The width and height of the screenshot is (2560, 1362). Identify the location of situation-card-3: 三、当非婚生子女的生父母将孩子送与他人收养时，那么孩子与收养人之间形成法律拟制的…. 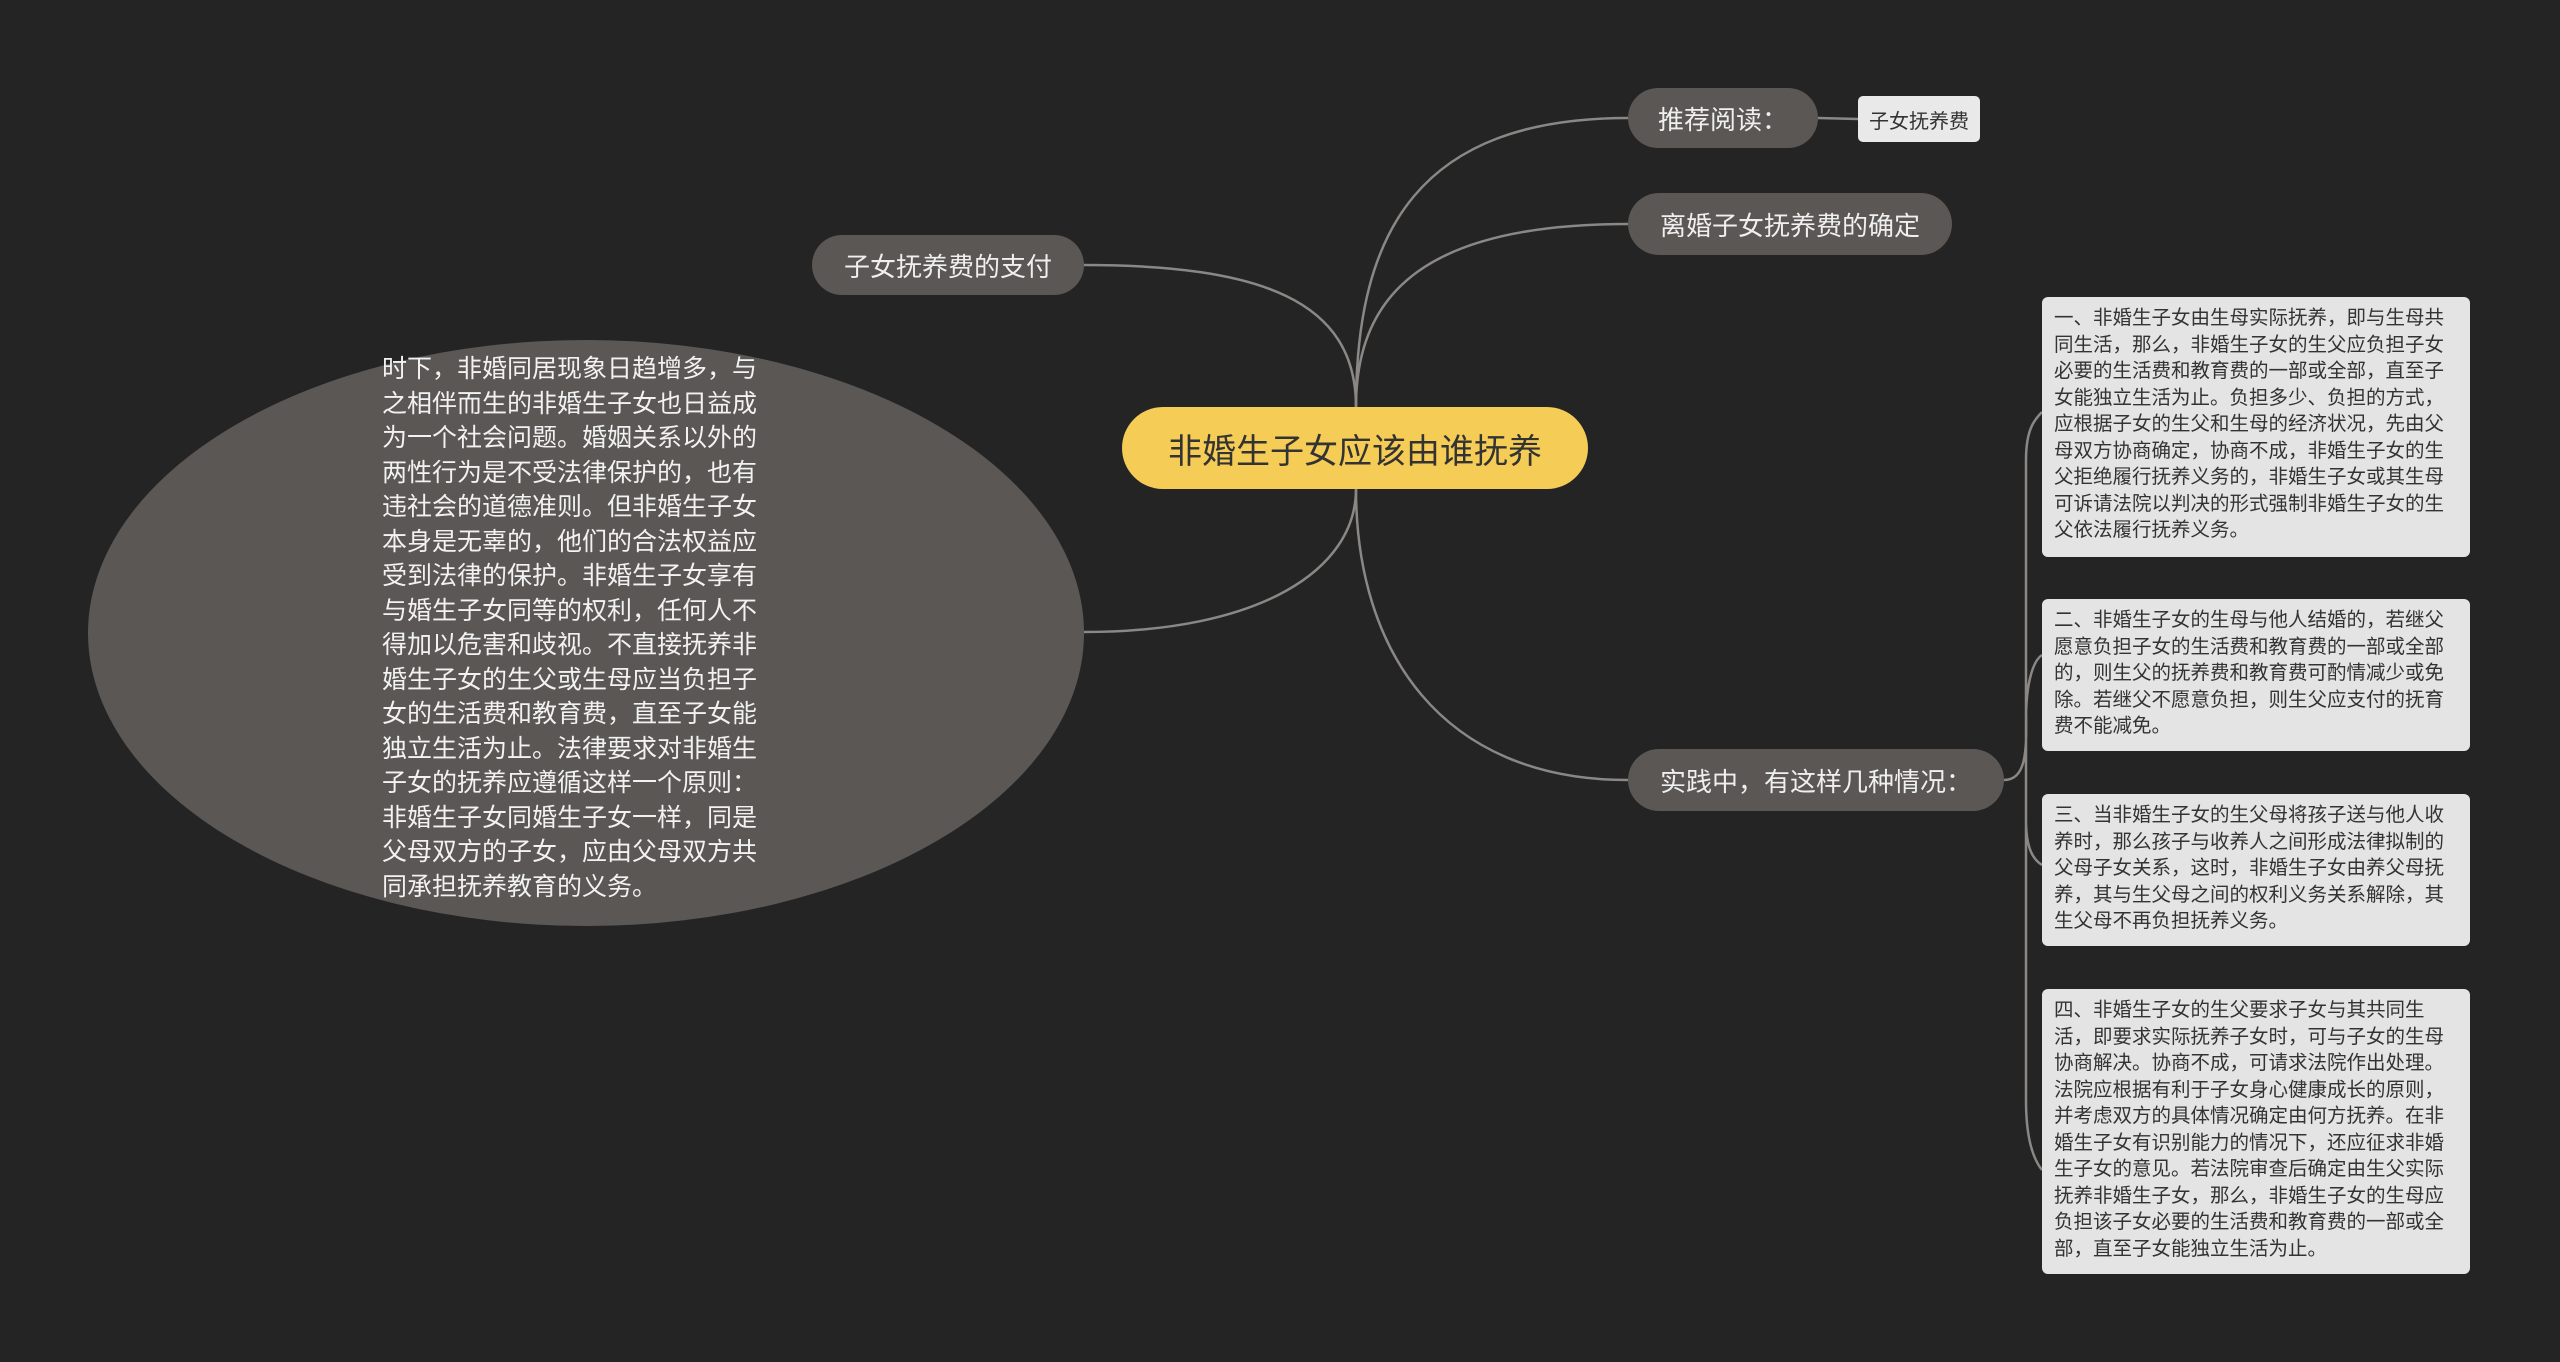
(2256, 870).